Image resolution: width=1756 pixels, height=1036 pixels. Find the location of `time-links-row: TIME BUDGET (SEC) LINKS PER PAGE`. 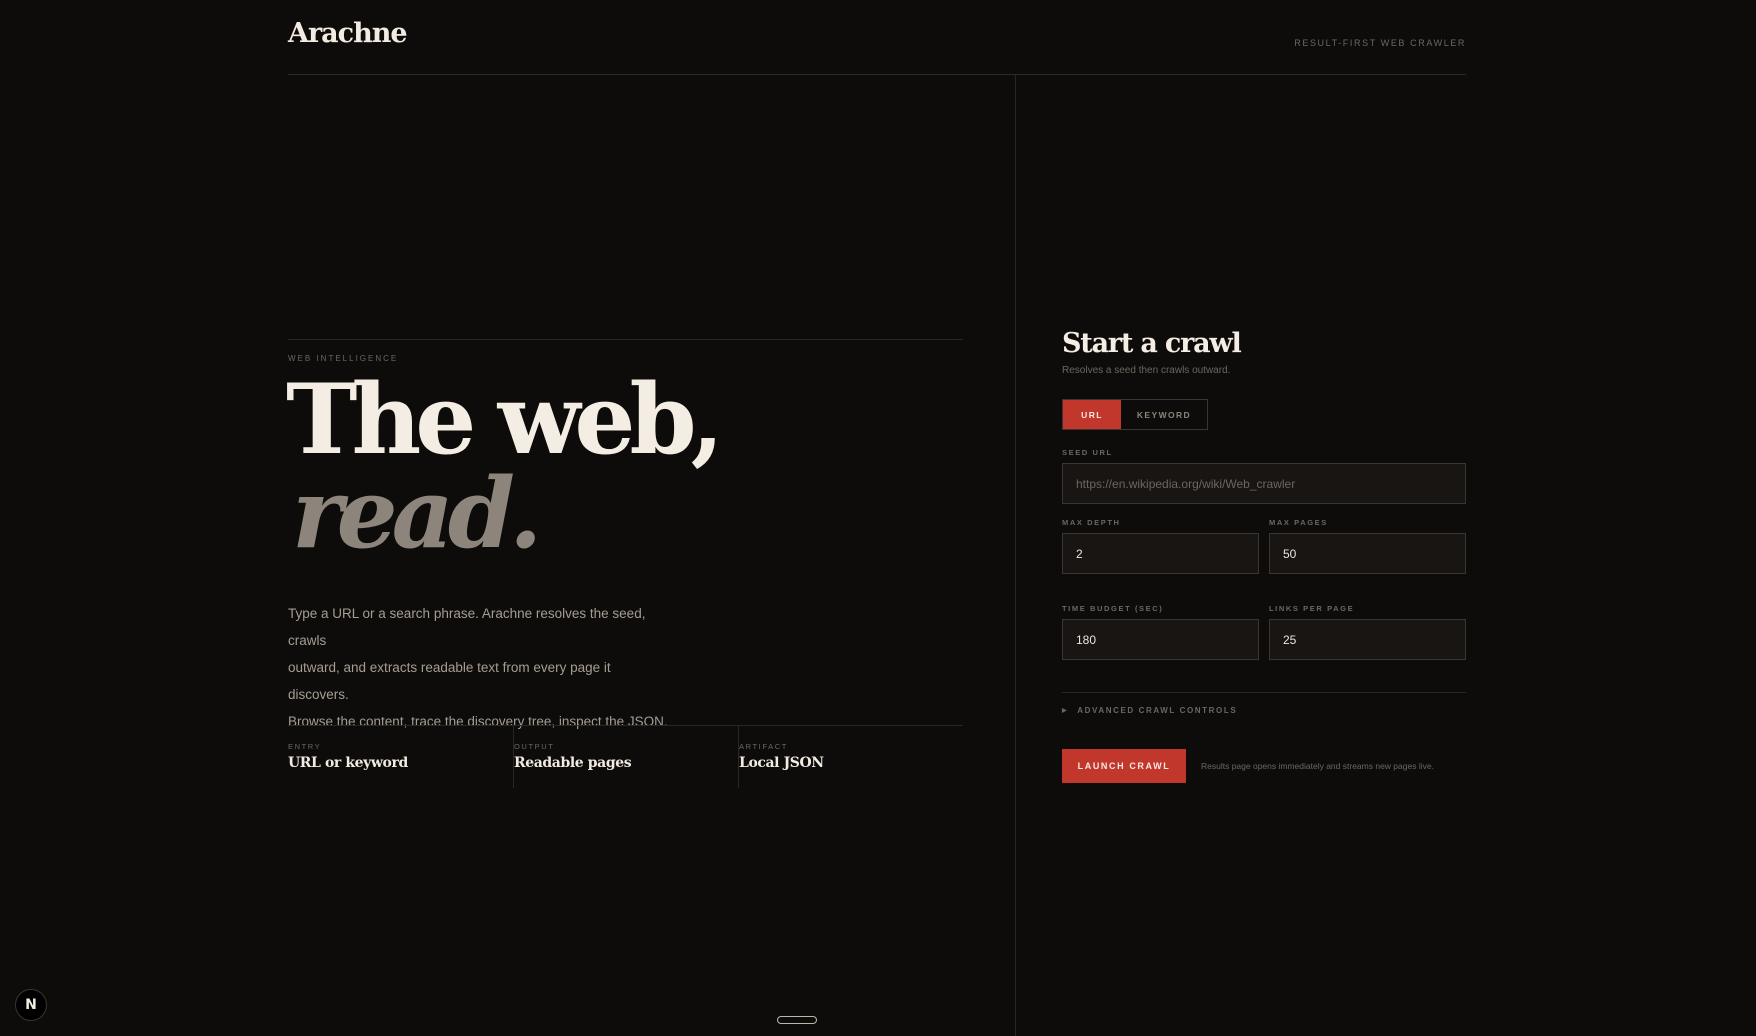

time-links-row: TIME BUDGET (SEC) LINKS PER PAGE is located at coordinates (1264, 632).